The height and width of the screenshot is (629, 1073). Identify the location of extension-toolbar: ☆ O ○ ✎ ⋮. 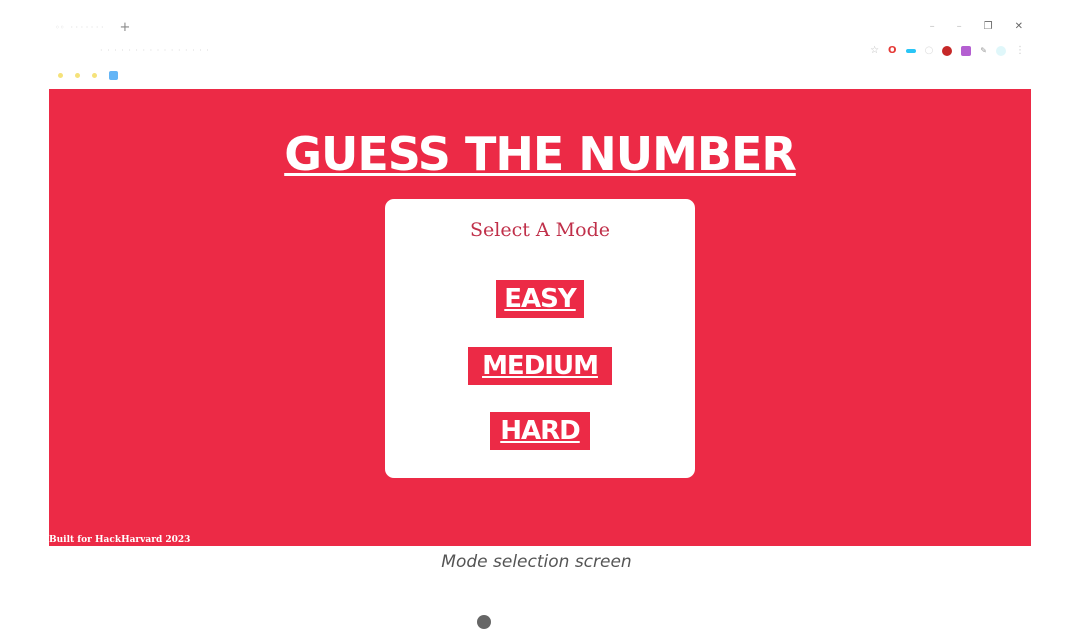
(947, 50).